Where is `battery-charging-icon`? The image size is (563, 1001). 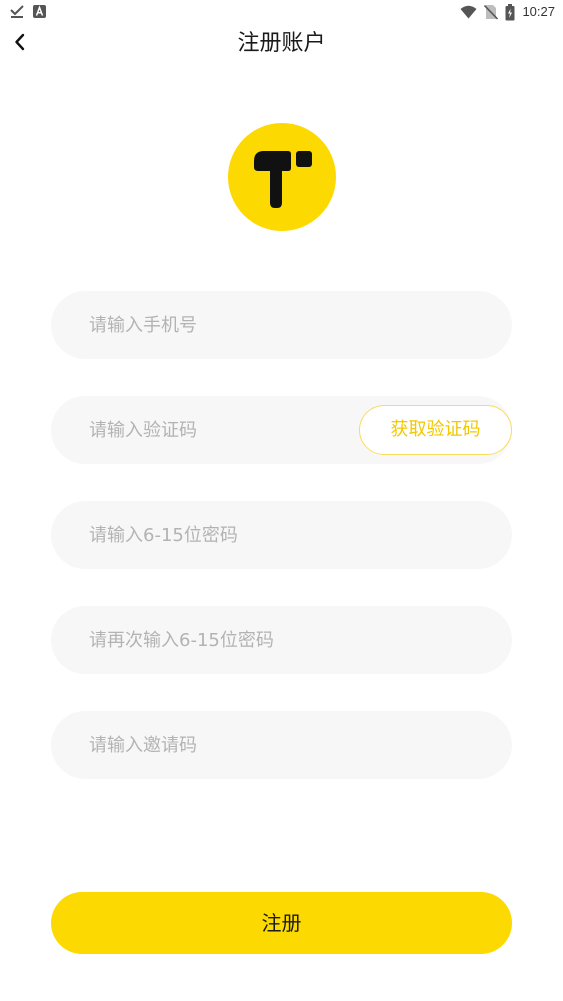 battery-charging-icon is located at coordinates (510, 12).